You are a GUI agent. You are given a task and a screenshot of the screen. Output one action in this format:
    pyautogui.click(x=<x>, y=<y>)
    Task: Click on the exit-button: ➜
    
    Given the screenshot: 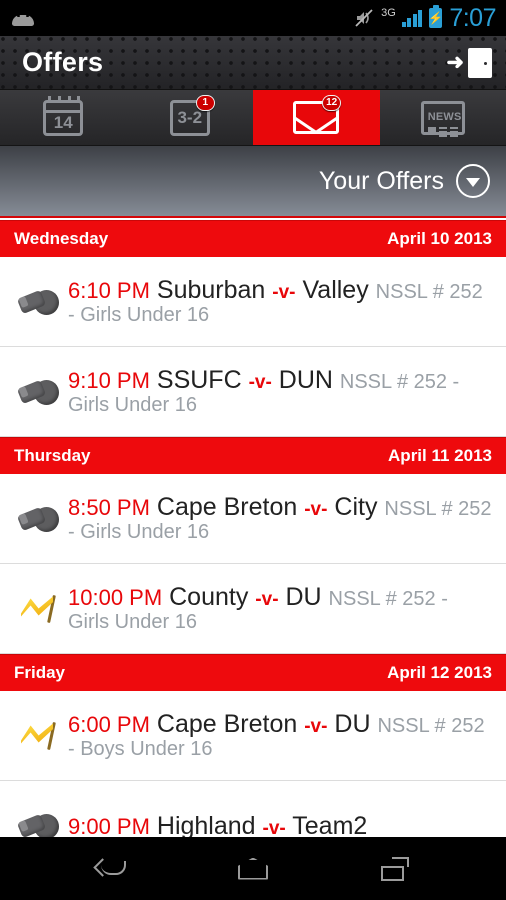 What is the action you would take?
    pyautogui.click(x=469, y=62)
    